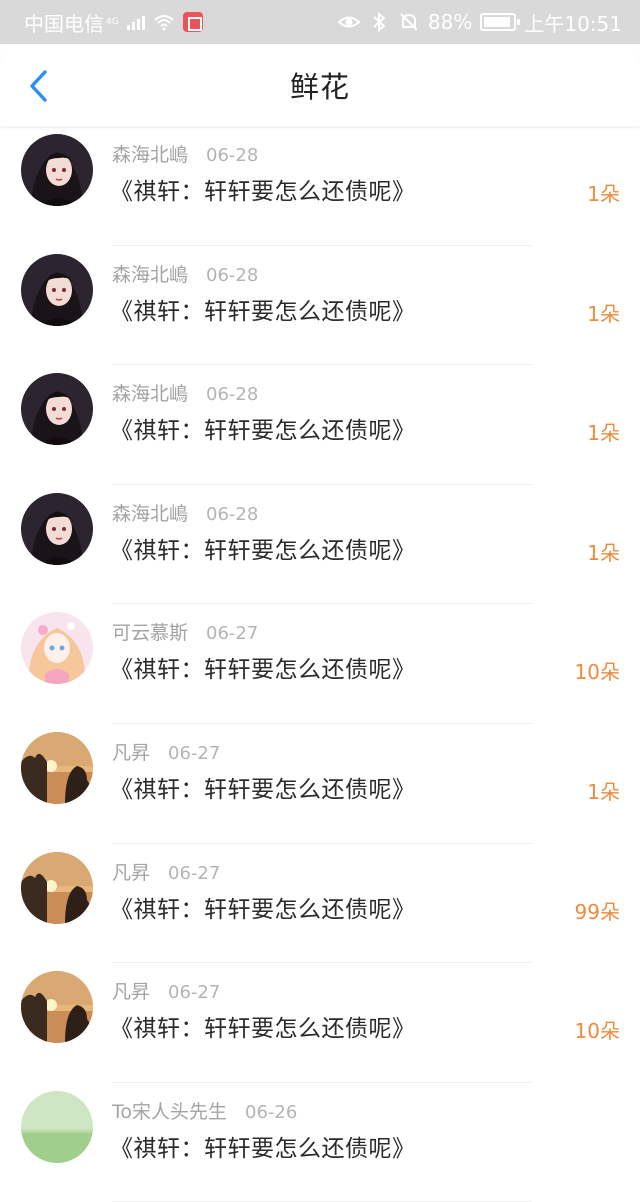 The image size is (640, 1202). Describe the element at coordinates (150, 631) in the screenshot. I see `user-name: 可云慕斯` at that location.